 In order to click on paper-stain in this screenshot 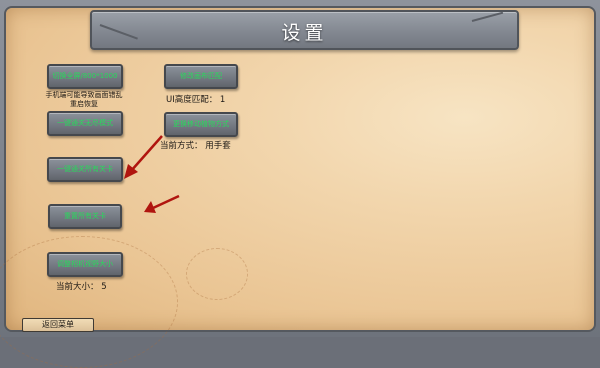, I will do `click(217, 274)`.